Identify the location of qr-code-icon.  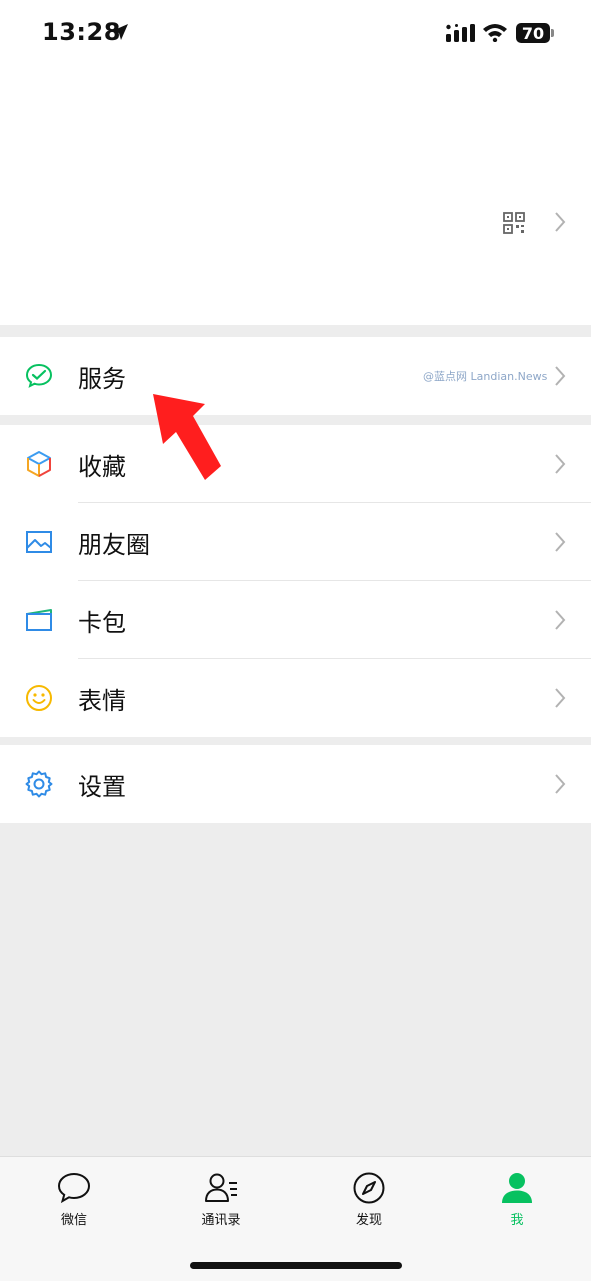
(514, 223).